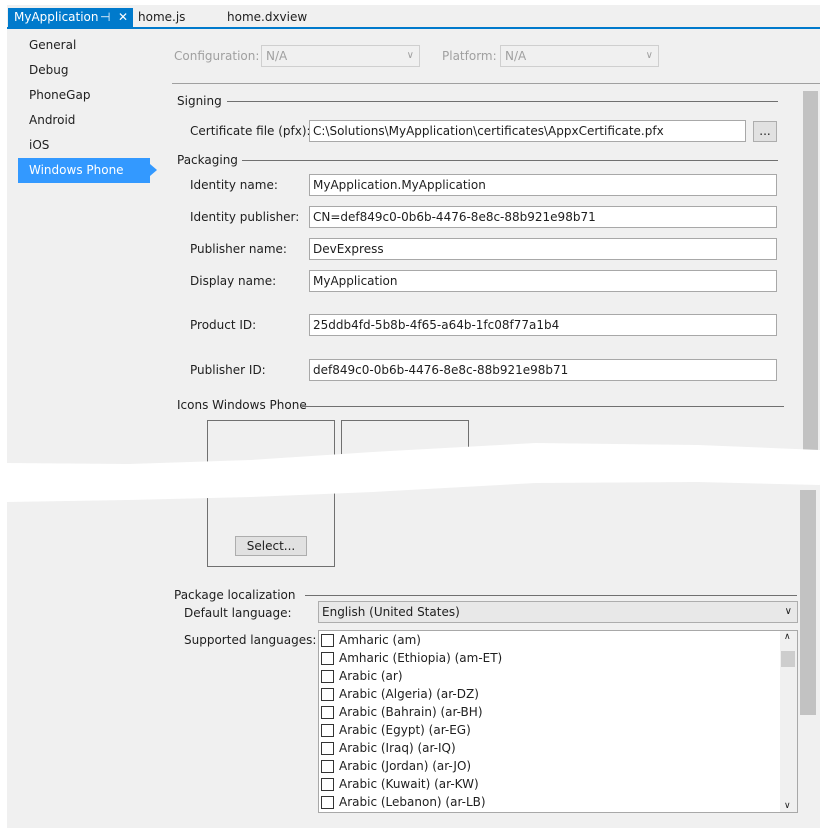 The height and width of the screenshot is (838, 831). What do you see at coordinates (788, 721) in the screenshot?
I see `list-scrollbar: ∧ ∨` at bounding box center [788, 721].